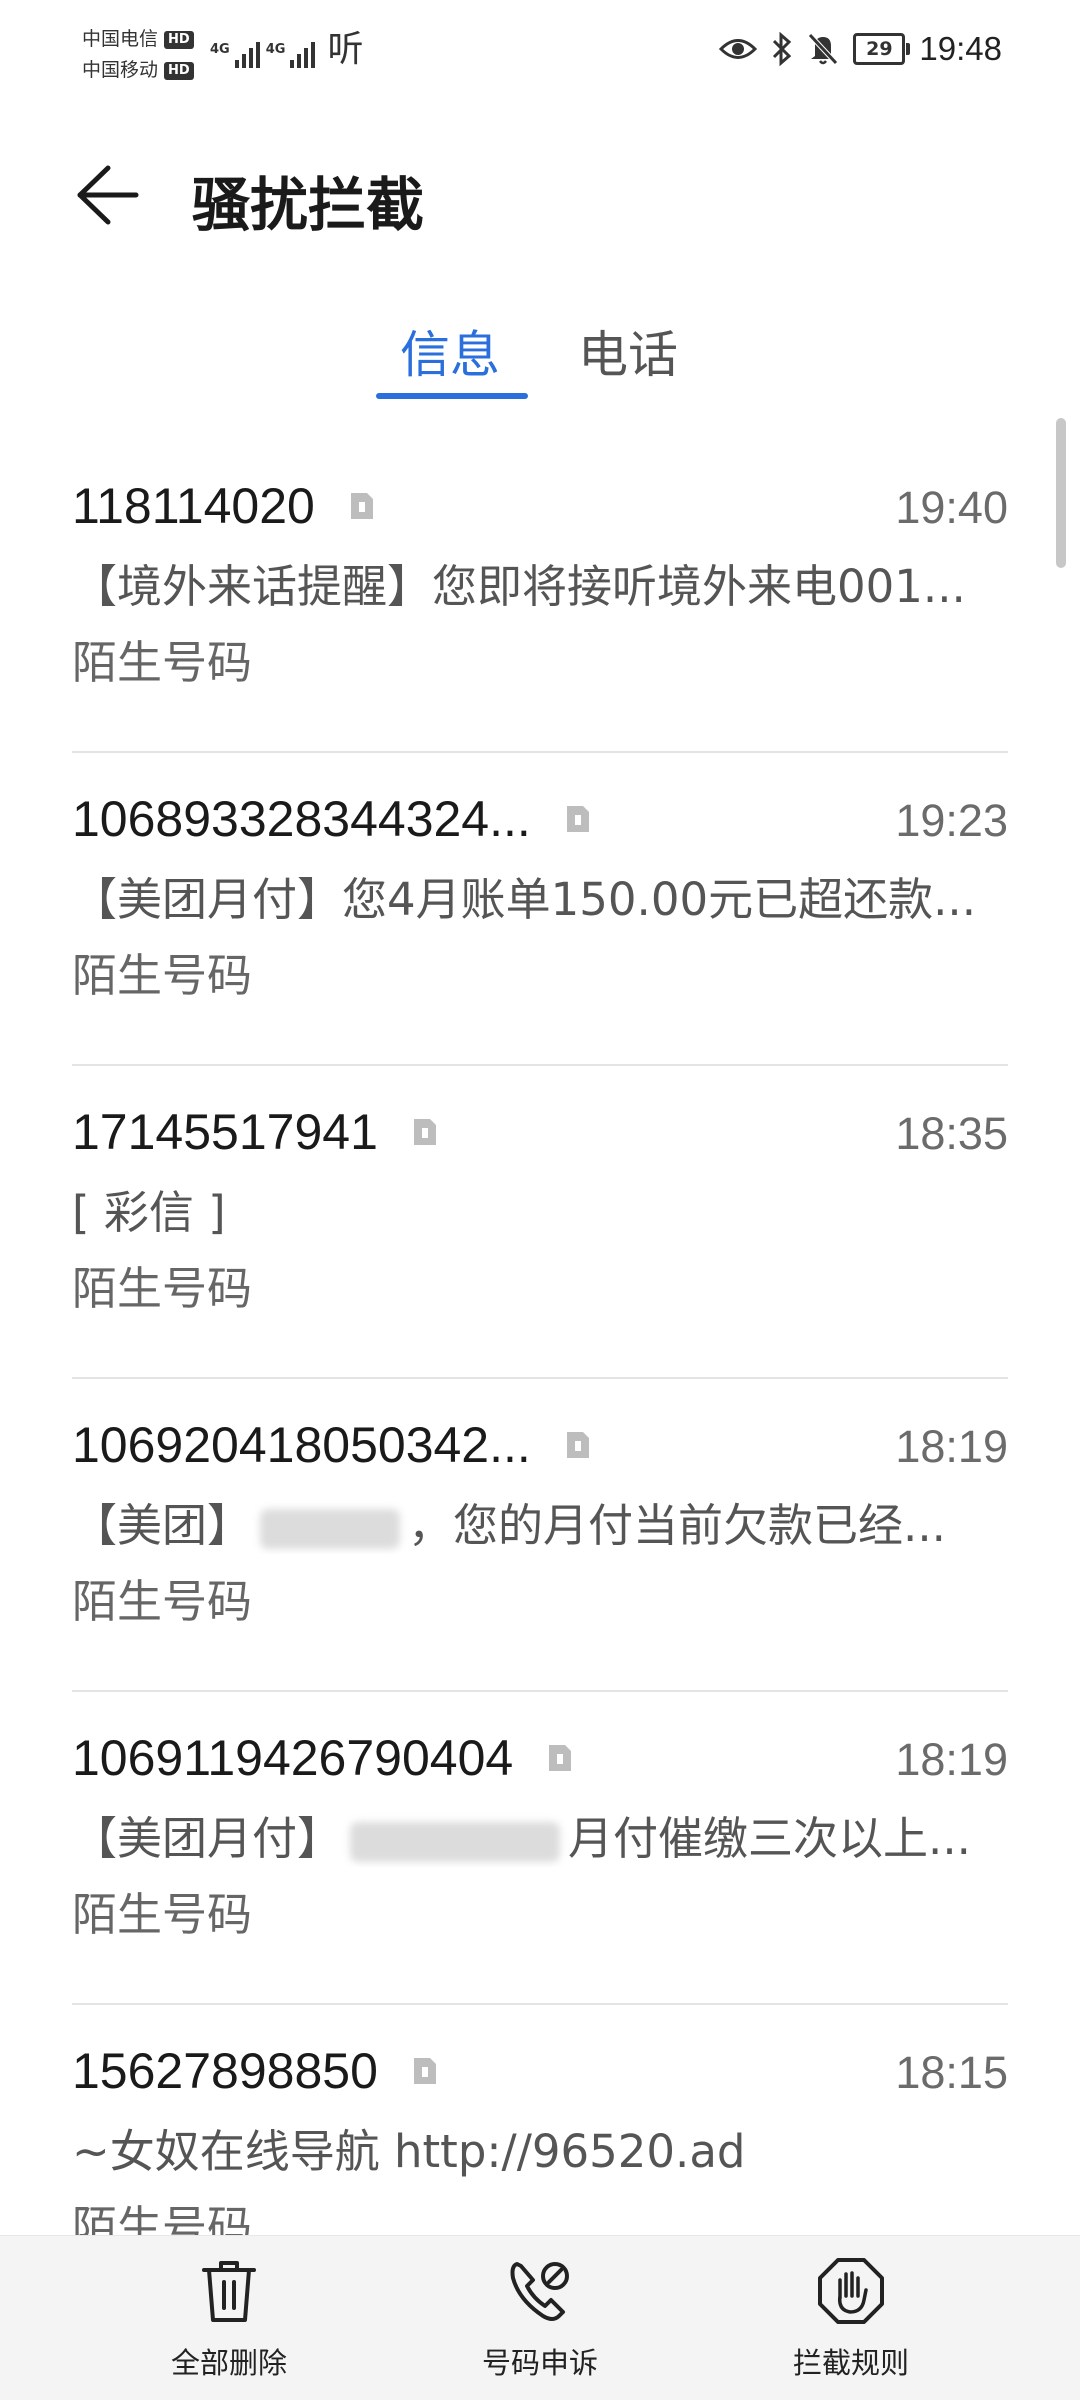  What do you see at coordinates (229, 2291) in the screenshot?
I see `trash-icon` at bounding box center [229, 2291].